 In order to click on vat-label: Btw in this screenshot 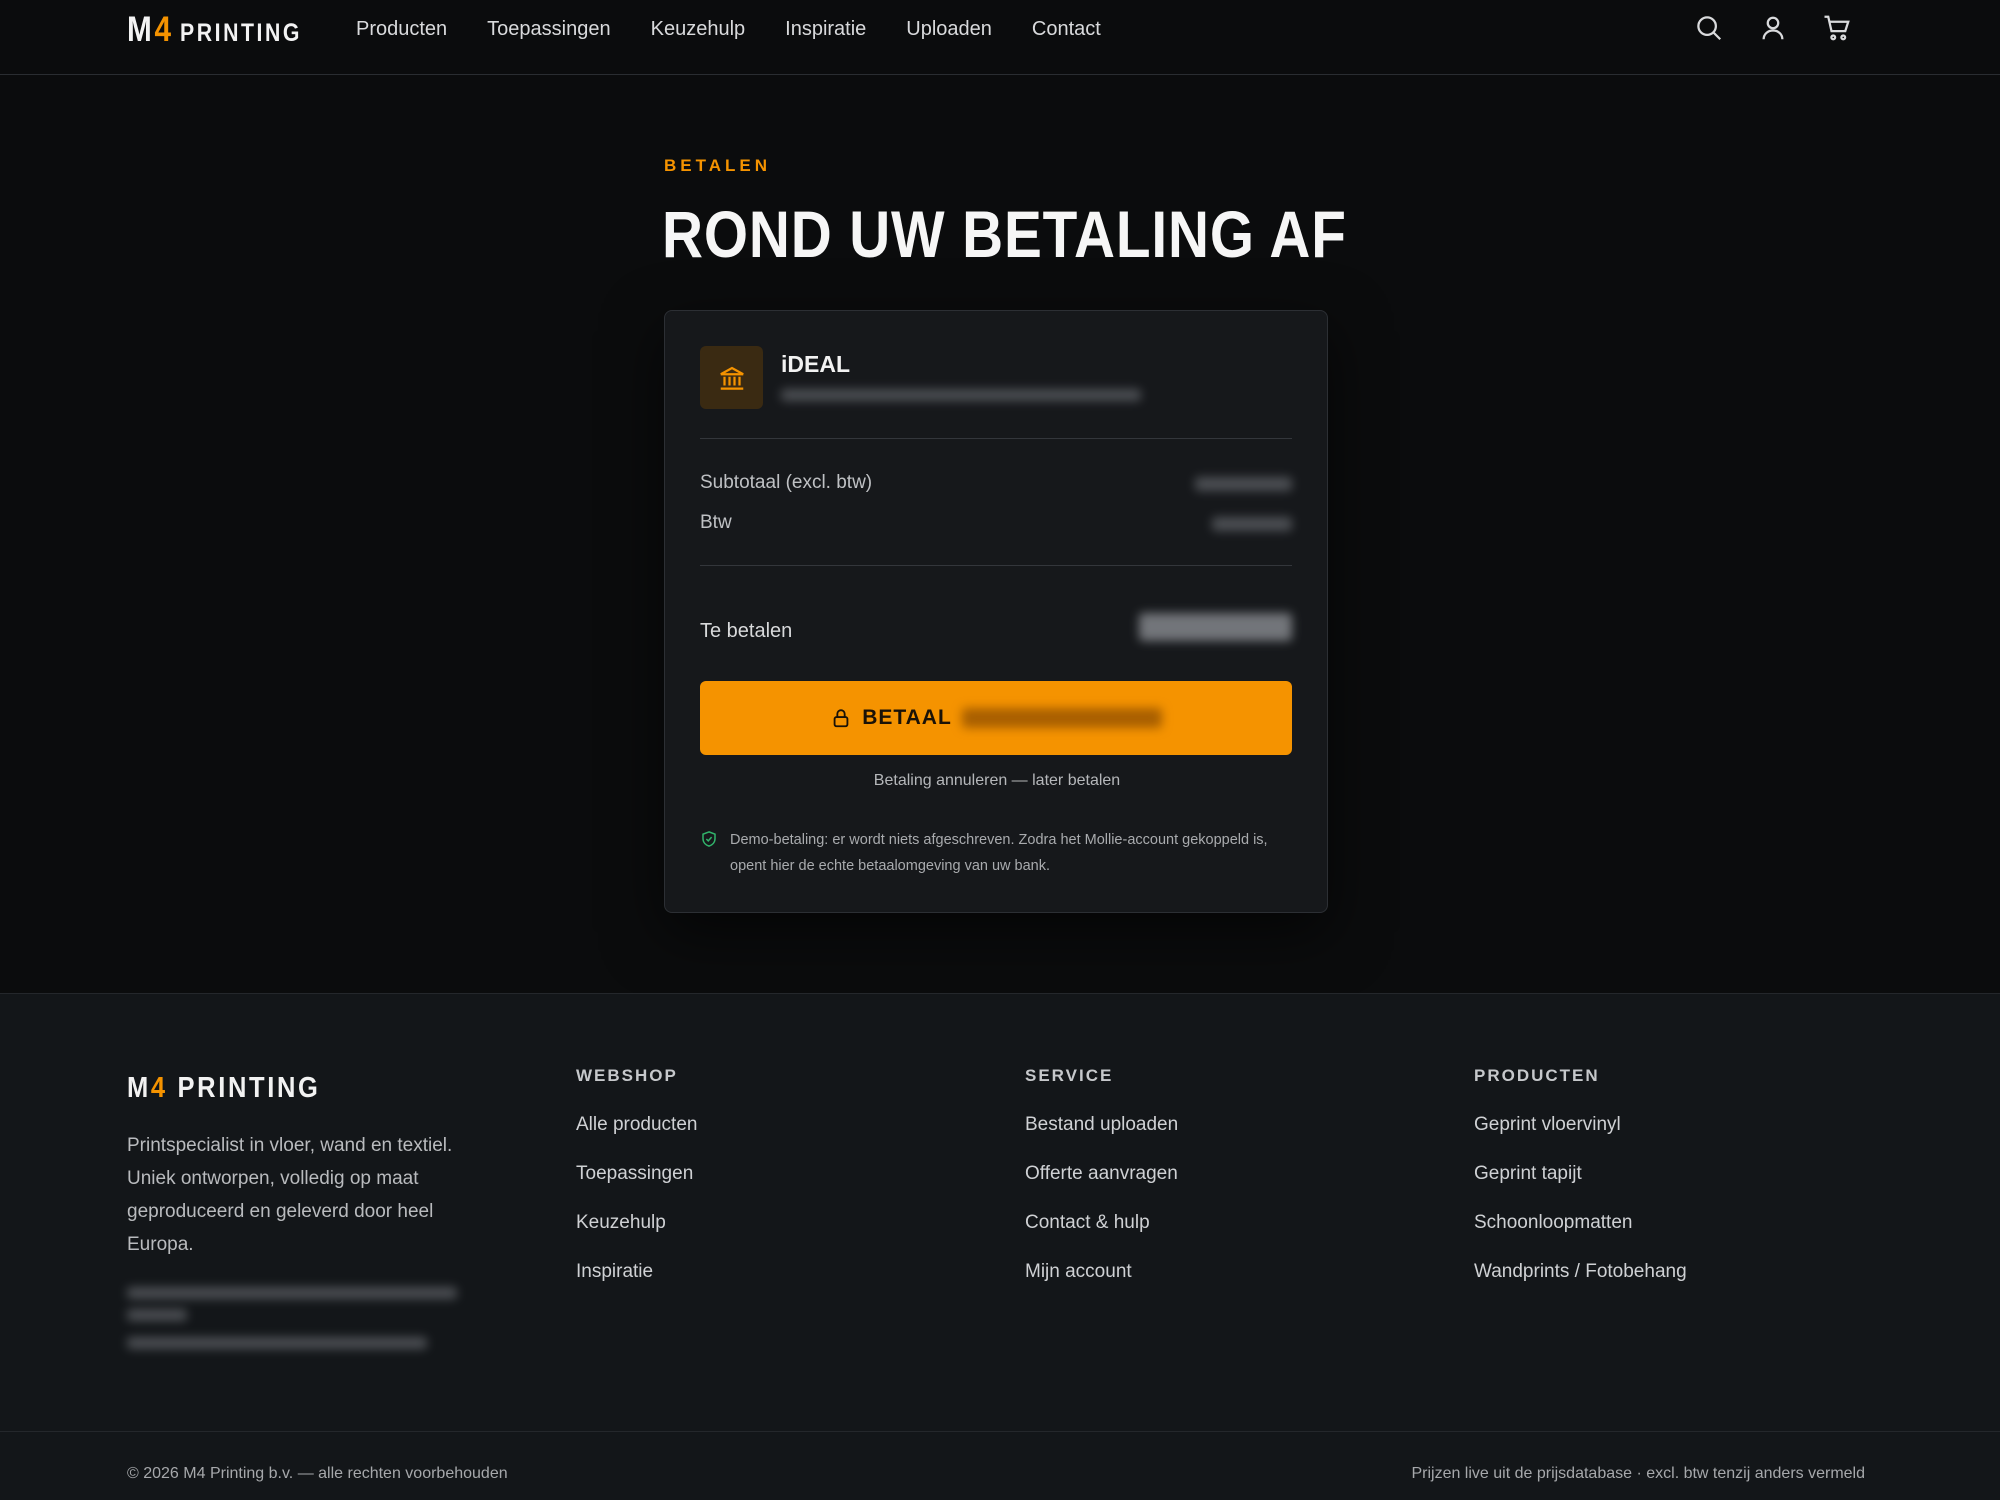, I will do `click(716, 522)`.